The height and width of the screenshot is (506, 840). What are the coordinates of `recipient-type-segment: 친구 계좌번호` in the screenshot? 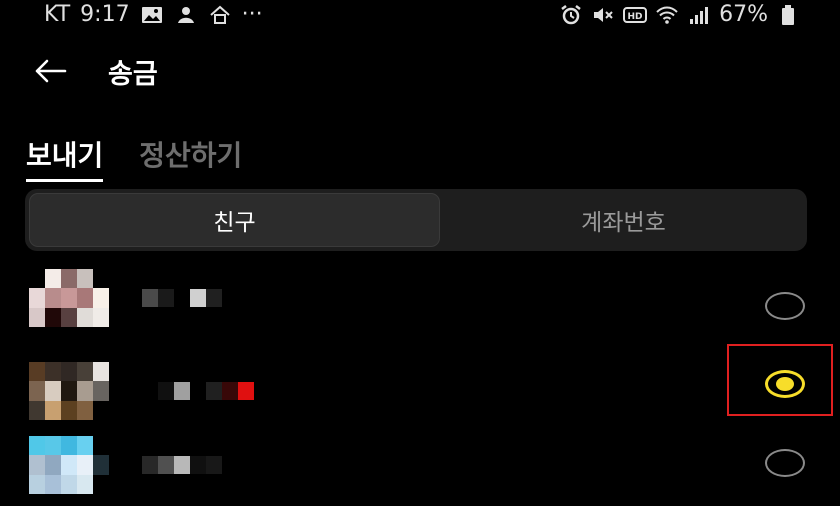 It's located at (416, 220).